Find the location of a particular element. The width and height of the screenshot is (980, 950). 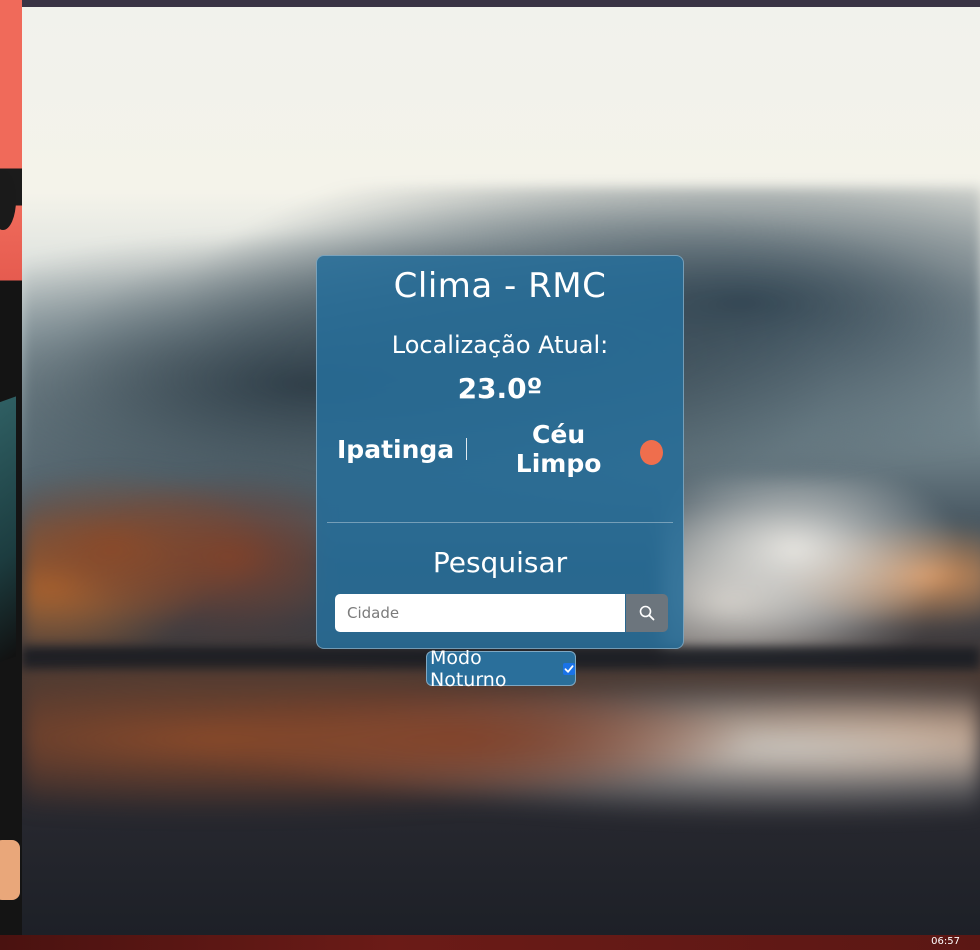

weather-info-row: Ipatinga Céu Limpo is located at coordinates (500, 449).